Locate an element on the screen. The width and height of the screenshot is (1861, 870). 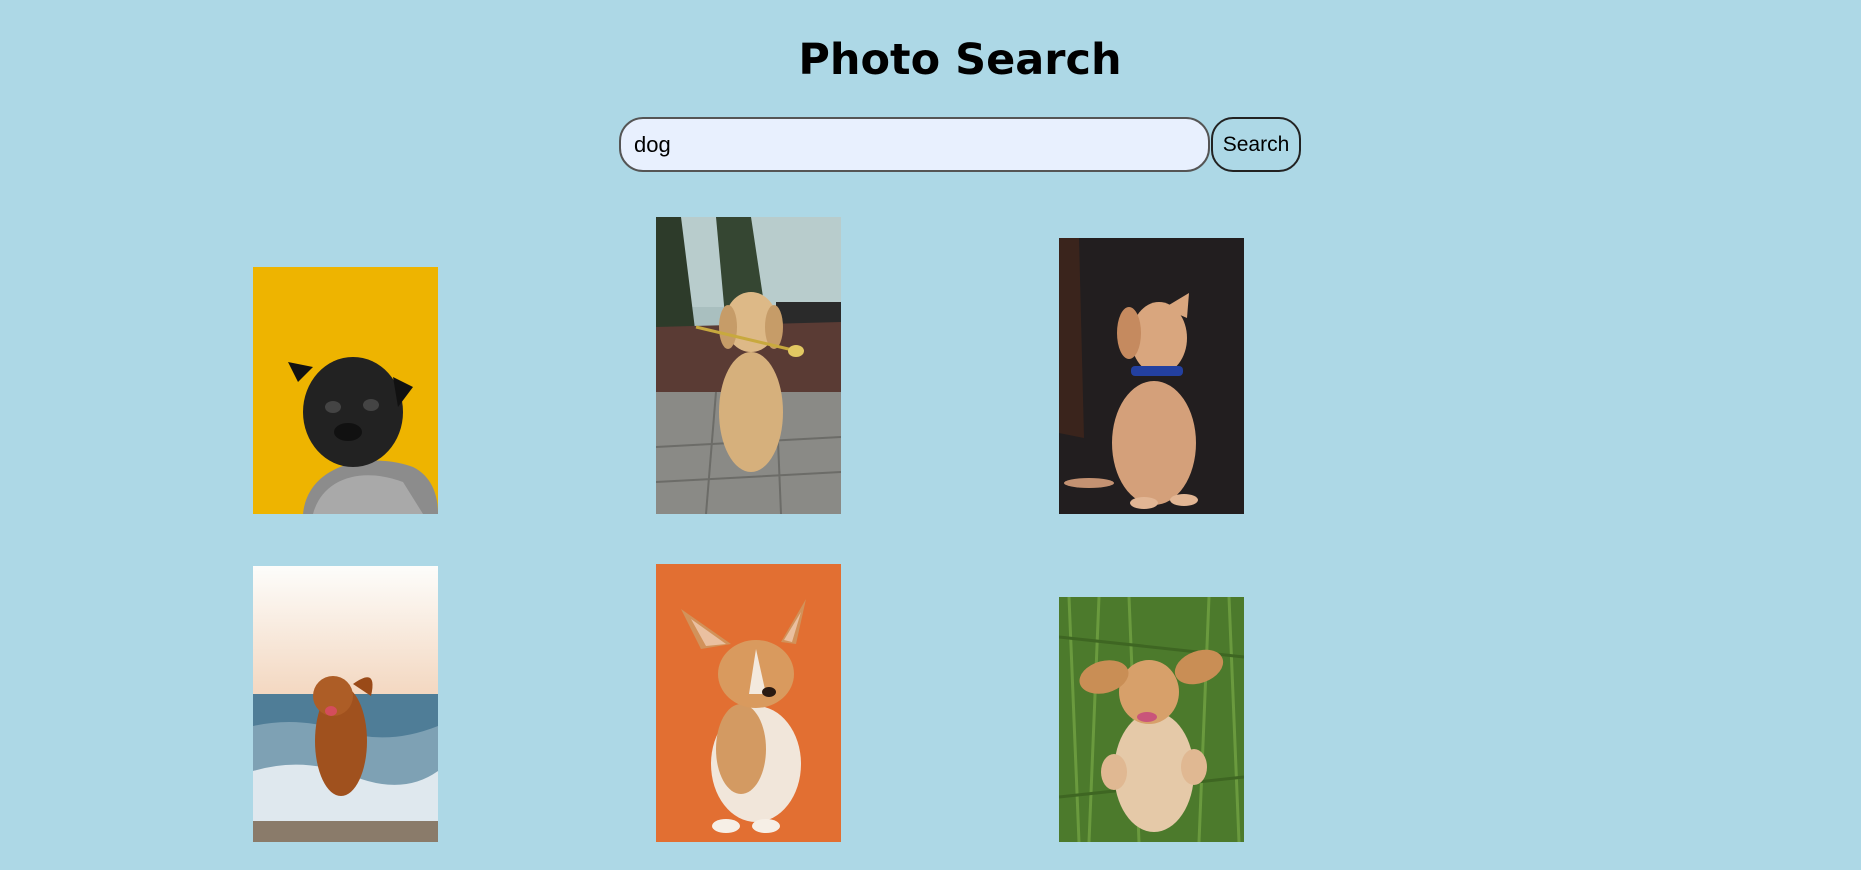
pug-image is located at coordinates (345, 390).